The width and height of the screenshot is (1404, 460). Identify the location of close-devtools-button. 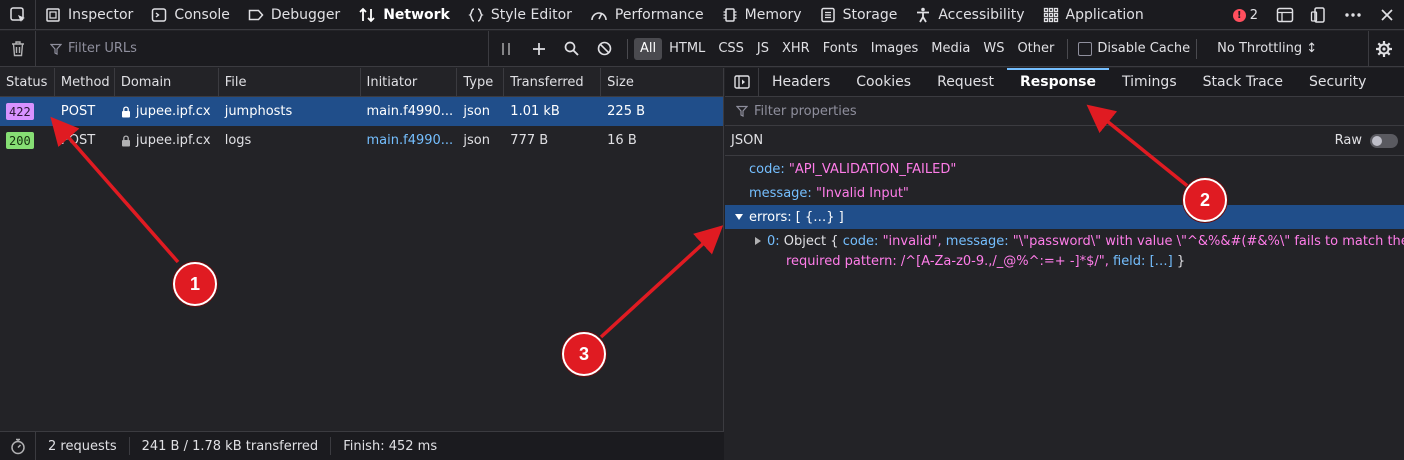
(1387, 15).